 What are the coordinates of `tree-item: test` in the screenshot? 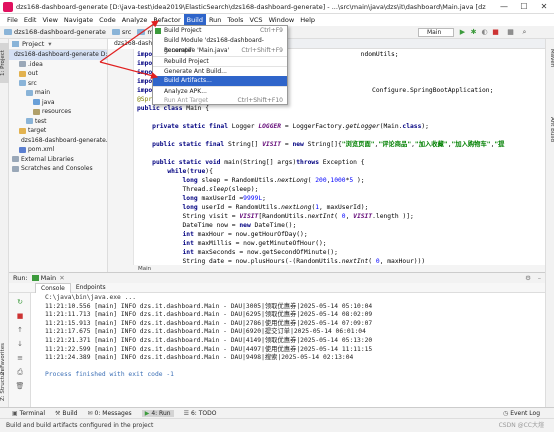 It's located at (58, 122).